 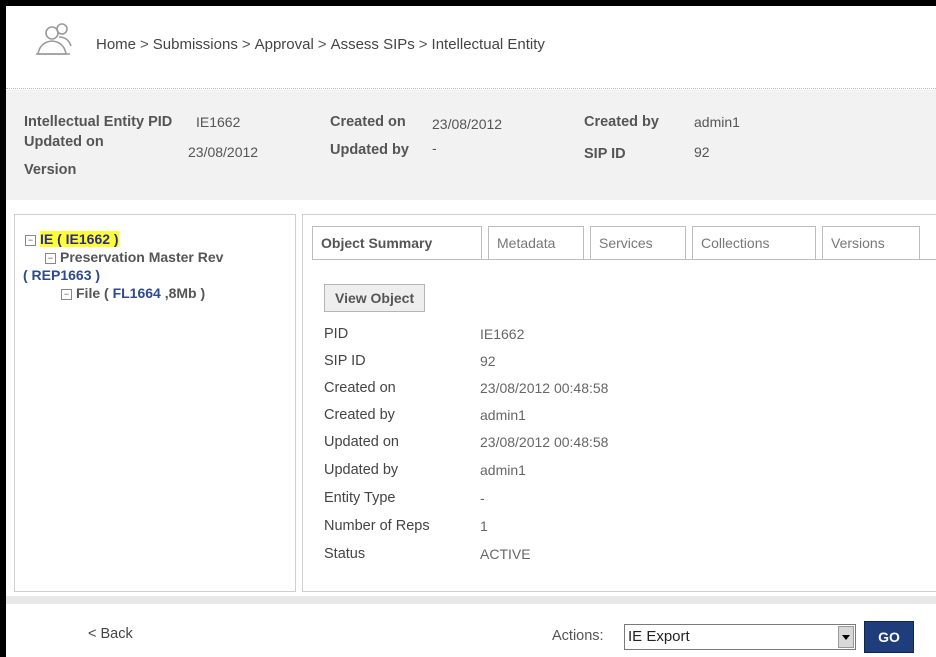 What do you see at coordinates (195, 44) in the screenshot?
I see `breadcrumb-submissions: Submissions` at bounding box center [195, 44].